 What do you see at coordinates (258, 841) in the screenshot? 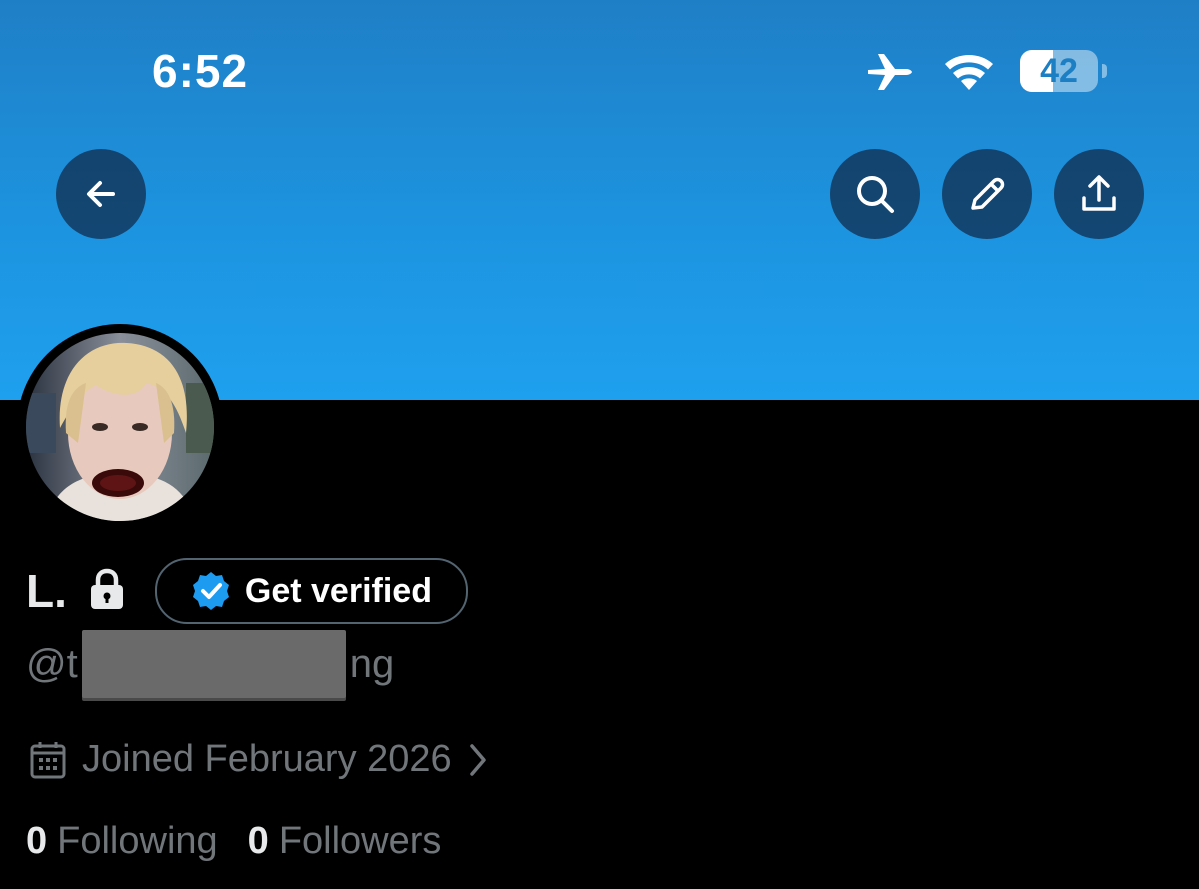
I see `followers-count: 0` at bounding box center [258, 841].